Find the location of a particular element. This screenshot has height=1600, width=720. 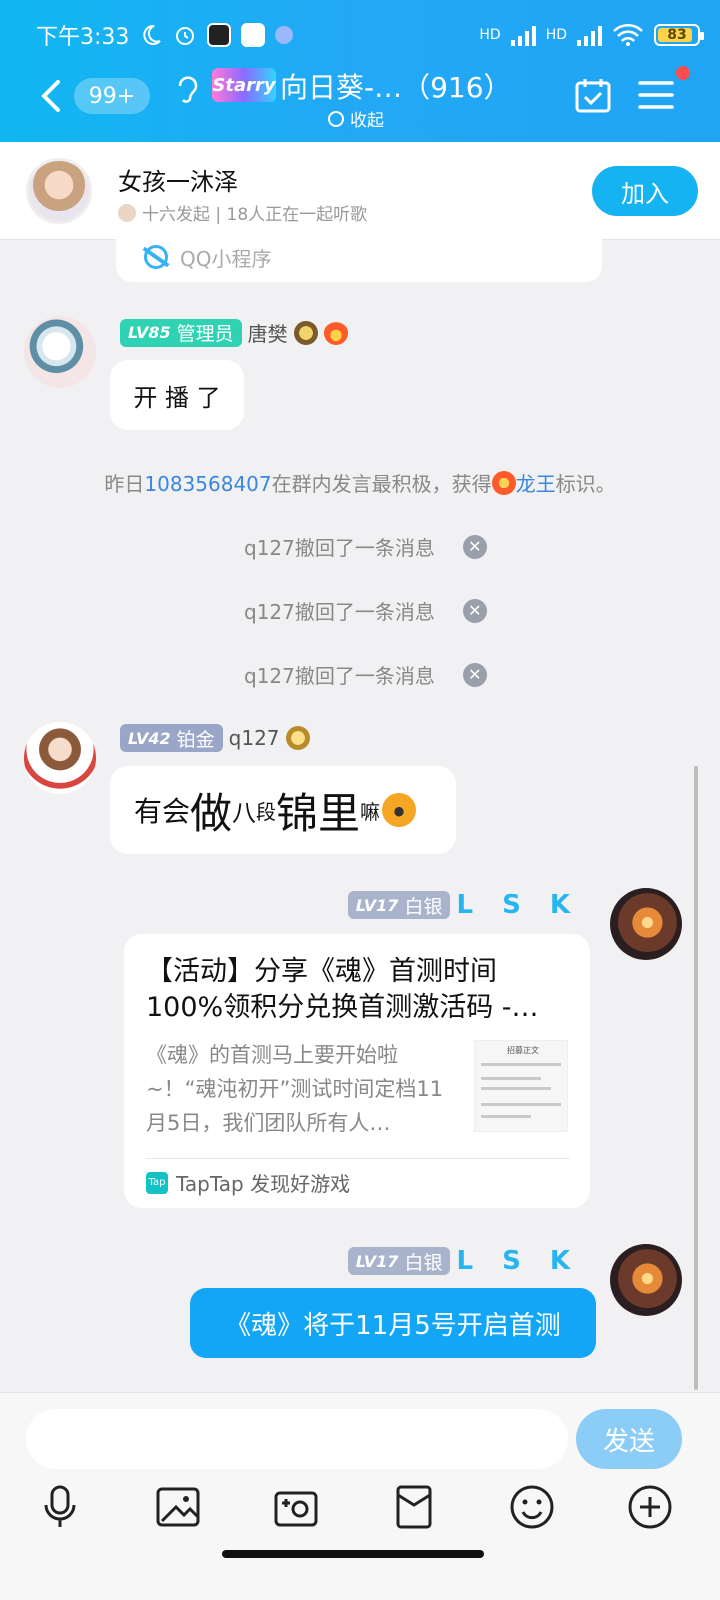

group-logo: Starry is located at coordinates (244, 85).